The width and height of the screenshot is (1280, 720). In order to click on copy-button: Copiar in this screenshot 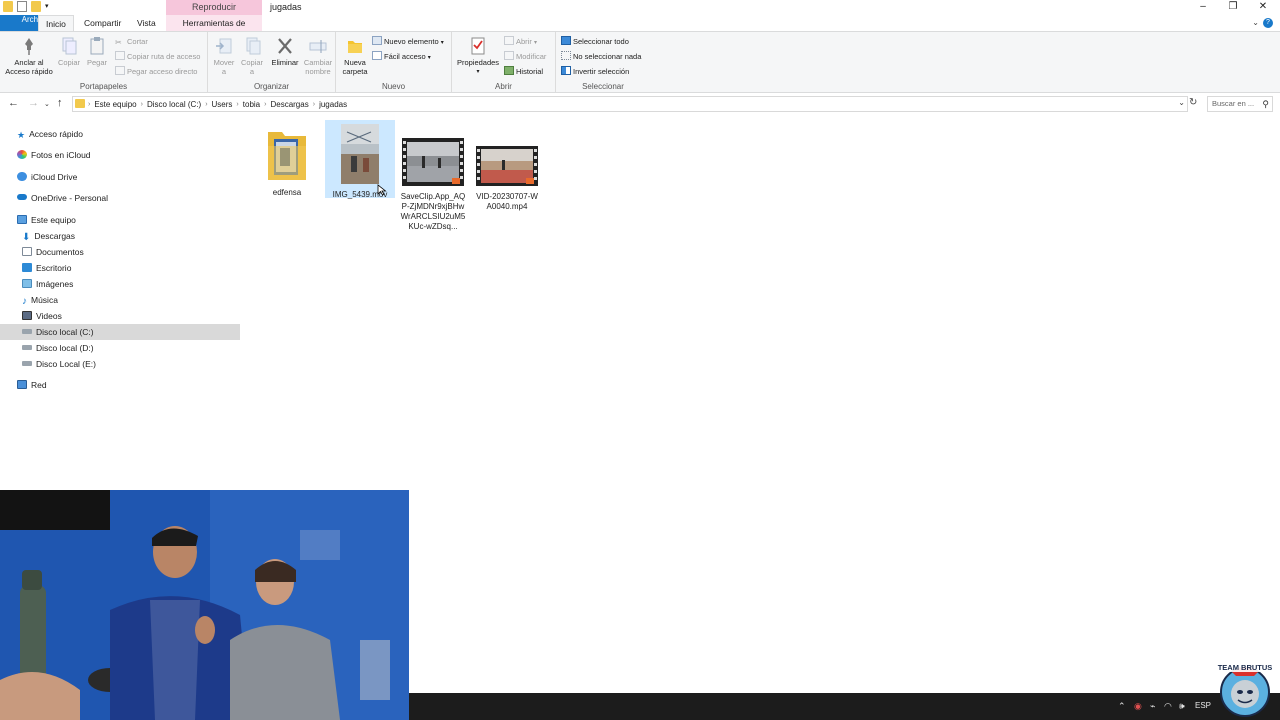, I will do `click(69, 51)`.